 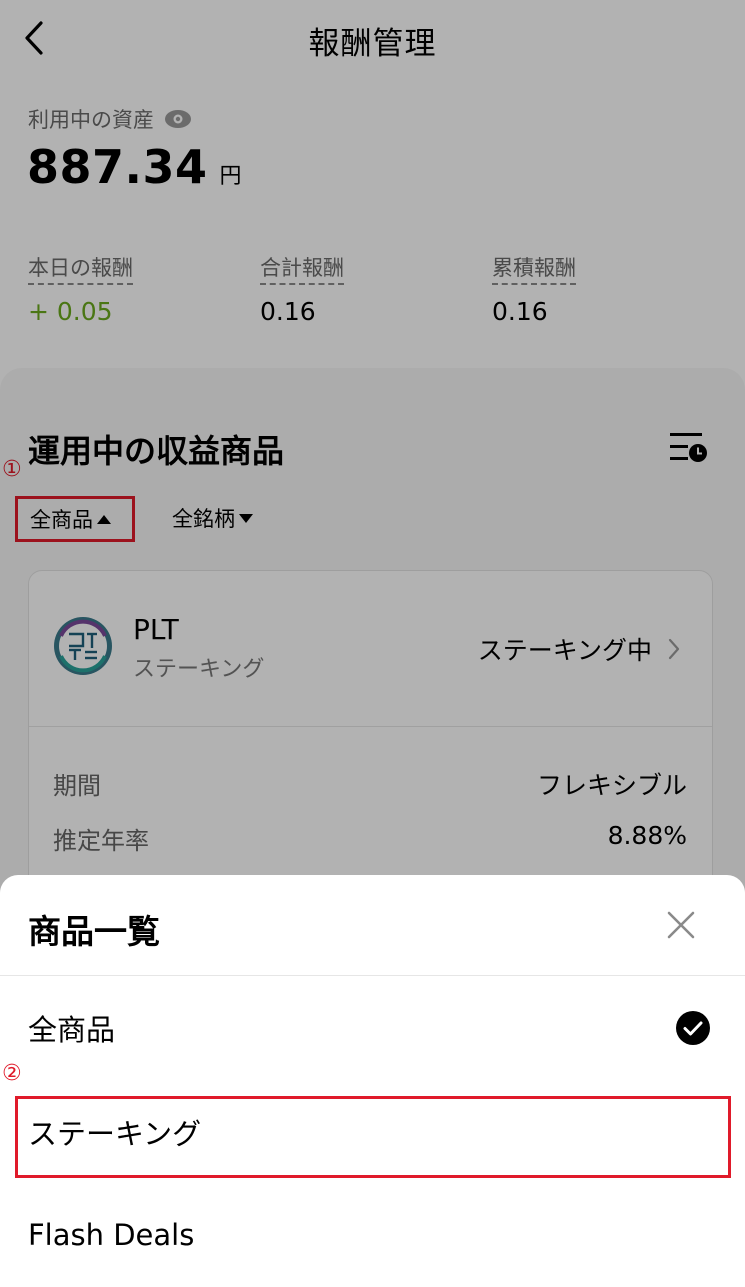 I want to click on close-icon, so click(x=681, y=925).